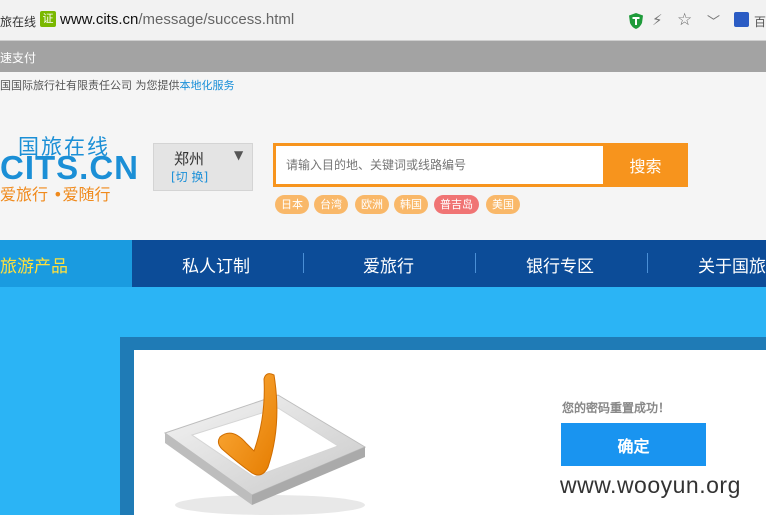  What do you see at coordinates (383, 56) in the screenshot?
I see `bookmarks-bar` at bounding box center [383, 56].